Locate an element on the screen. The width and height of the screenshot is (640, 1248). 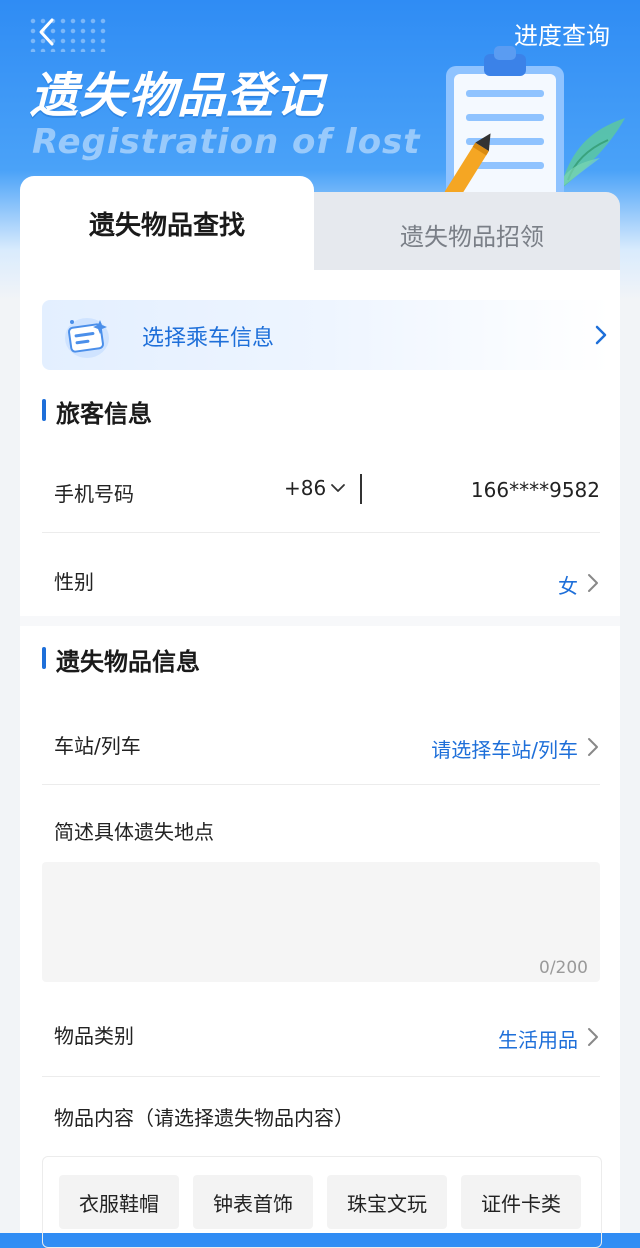
item-info-title: 遗失物品信息 is located at coordinates (121, 659).